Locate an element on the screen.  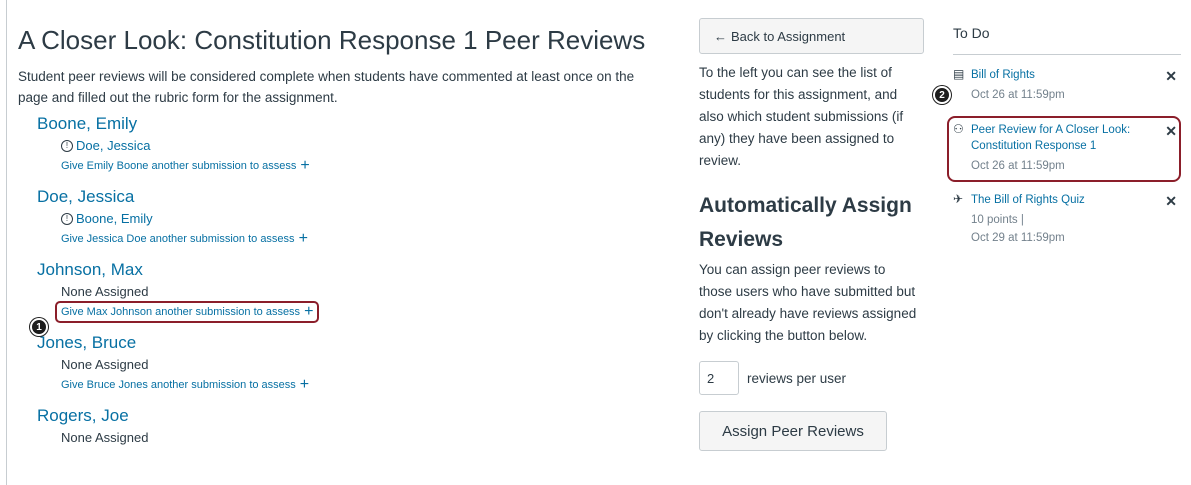
reviews-per-user-input: 2 is located at coordinates (719, 378).